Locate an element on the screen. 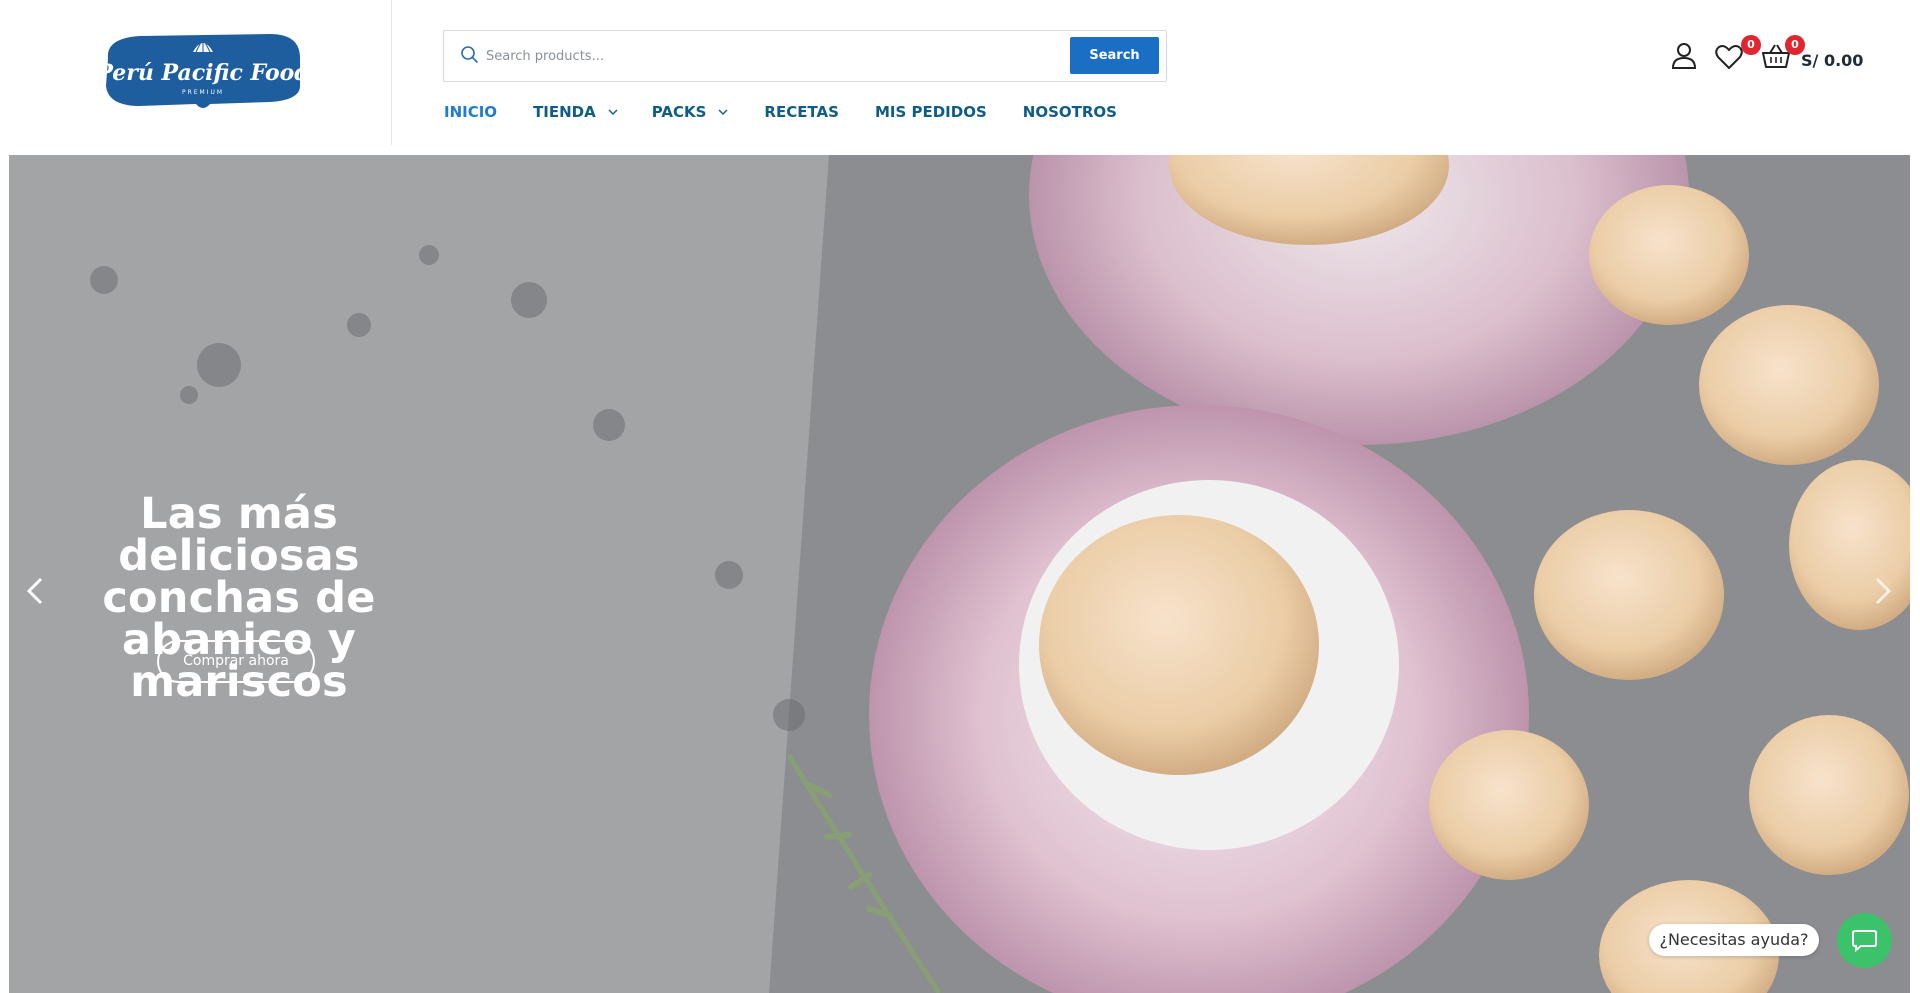  nav-label: INICIO is located at coordinates (471, 112).